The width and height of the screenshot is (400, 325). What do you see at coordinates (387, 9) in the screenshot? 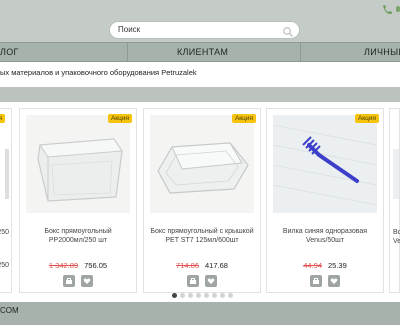
I see `phone-icon` at bounding box center [387, 9].